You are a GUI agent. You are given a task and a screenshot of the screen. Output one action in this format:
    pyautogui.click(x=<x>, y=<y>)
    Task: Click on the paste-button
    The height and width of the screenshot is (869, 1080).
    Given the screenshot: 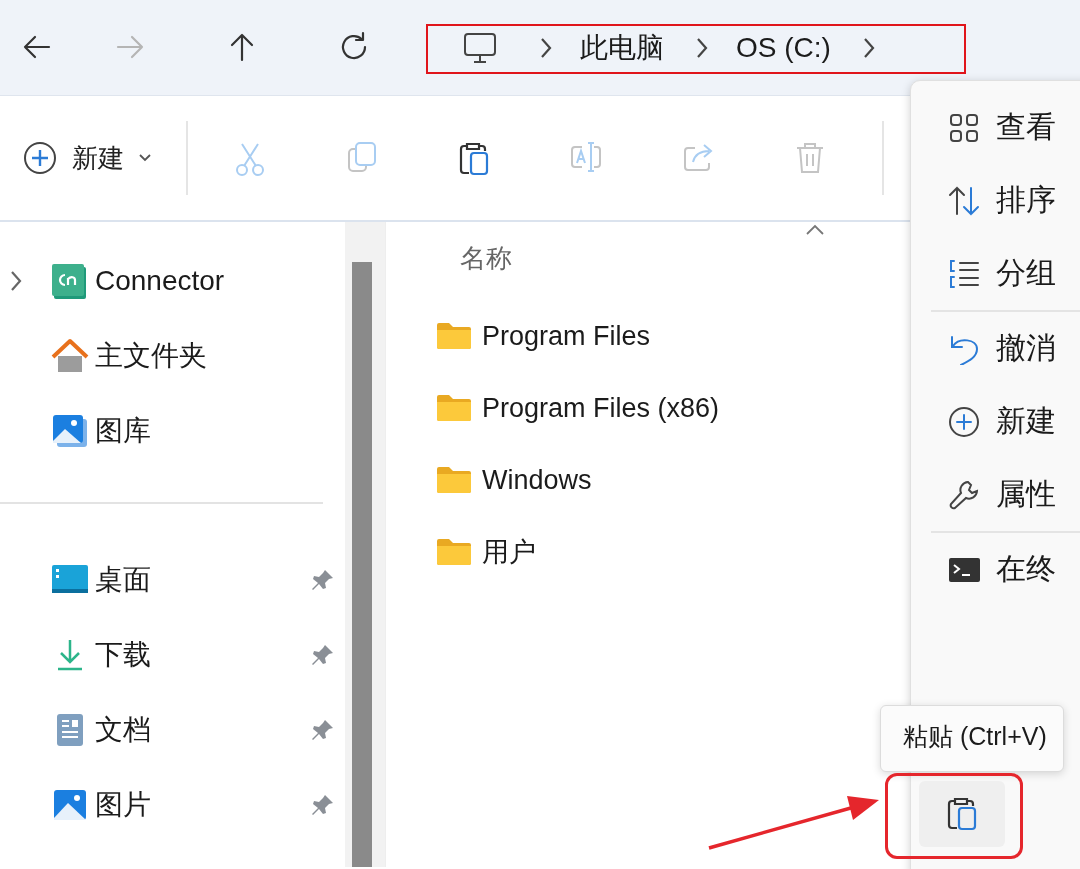 What is the action you would take?
    pyautogui.click(x=962, y=814)
    